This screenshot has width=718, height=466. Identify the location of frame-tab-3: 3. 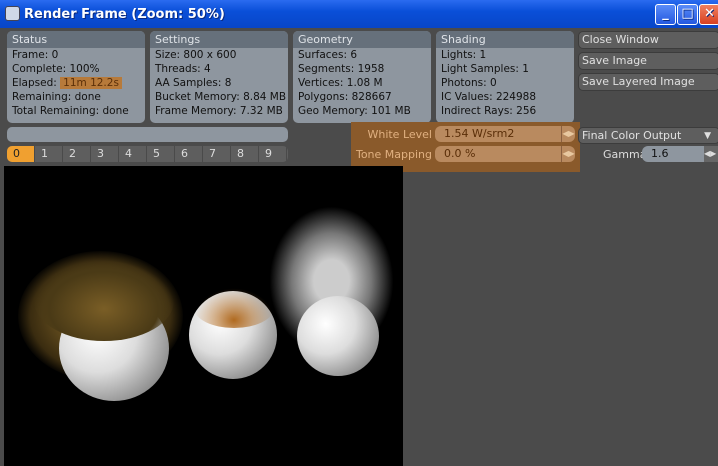
(105, 154).